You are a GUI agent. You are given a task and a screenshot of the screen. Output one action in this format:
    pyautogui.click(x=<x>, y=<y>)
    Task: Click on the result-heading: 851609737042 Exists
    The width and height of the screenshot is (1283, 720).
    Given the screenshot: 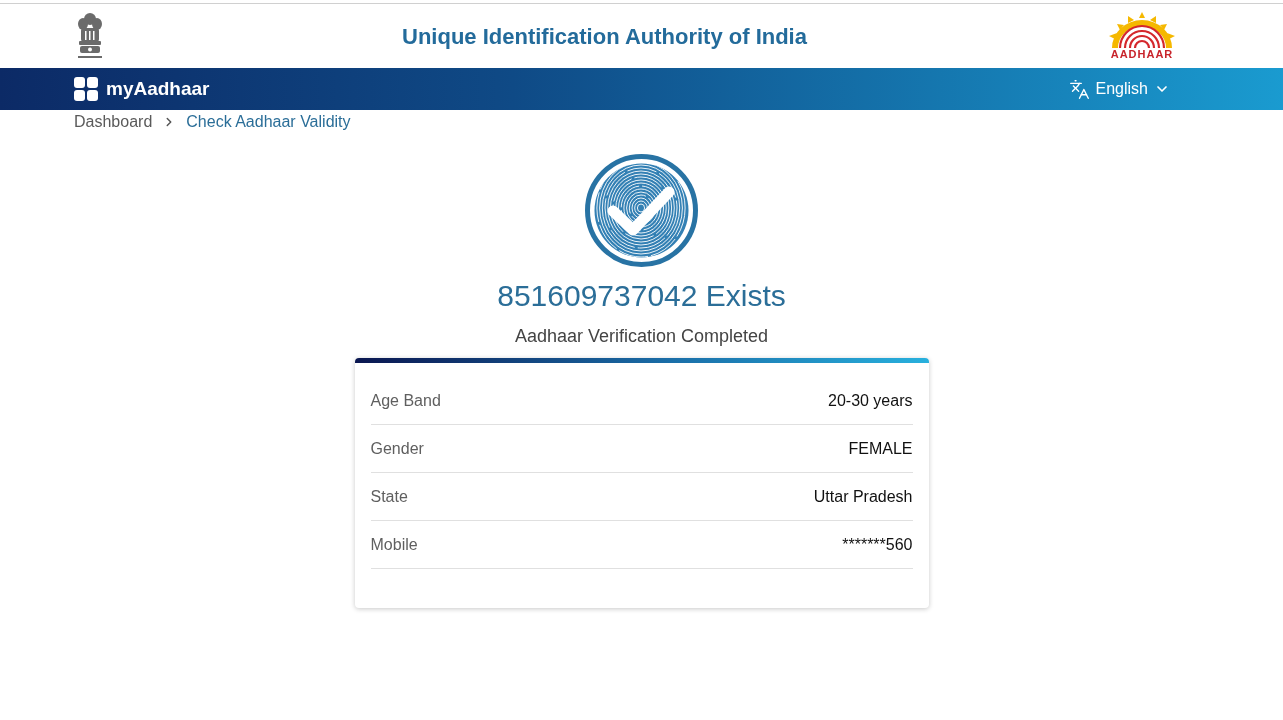 What is the action you would take?
    pyautogui.click(x=641, y=296)
    